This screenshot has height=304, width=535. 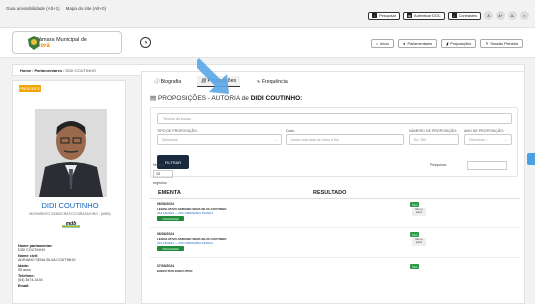 What do you see at coordinates (80, 70) in the screenshot?
I see `breadcrumb-current: DIDI COUTINHO` at bounding box center [80, 70].